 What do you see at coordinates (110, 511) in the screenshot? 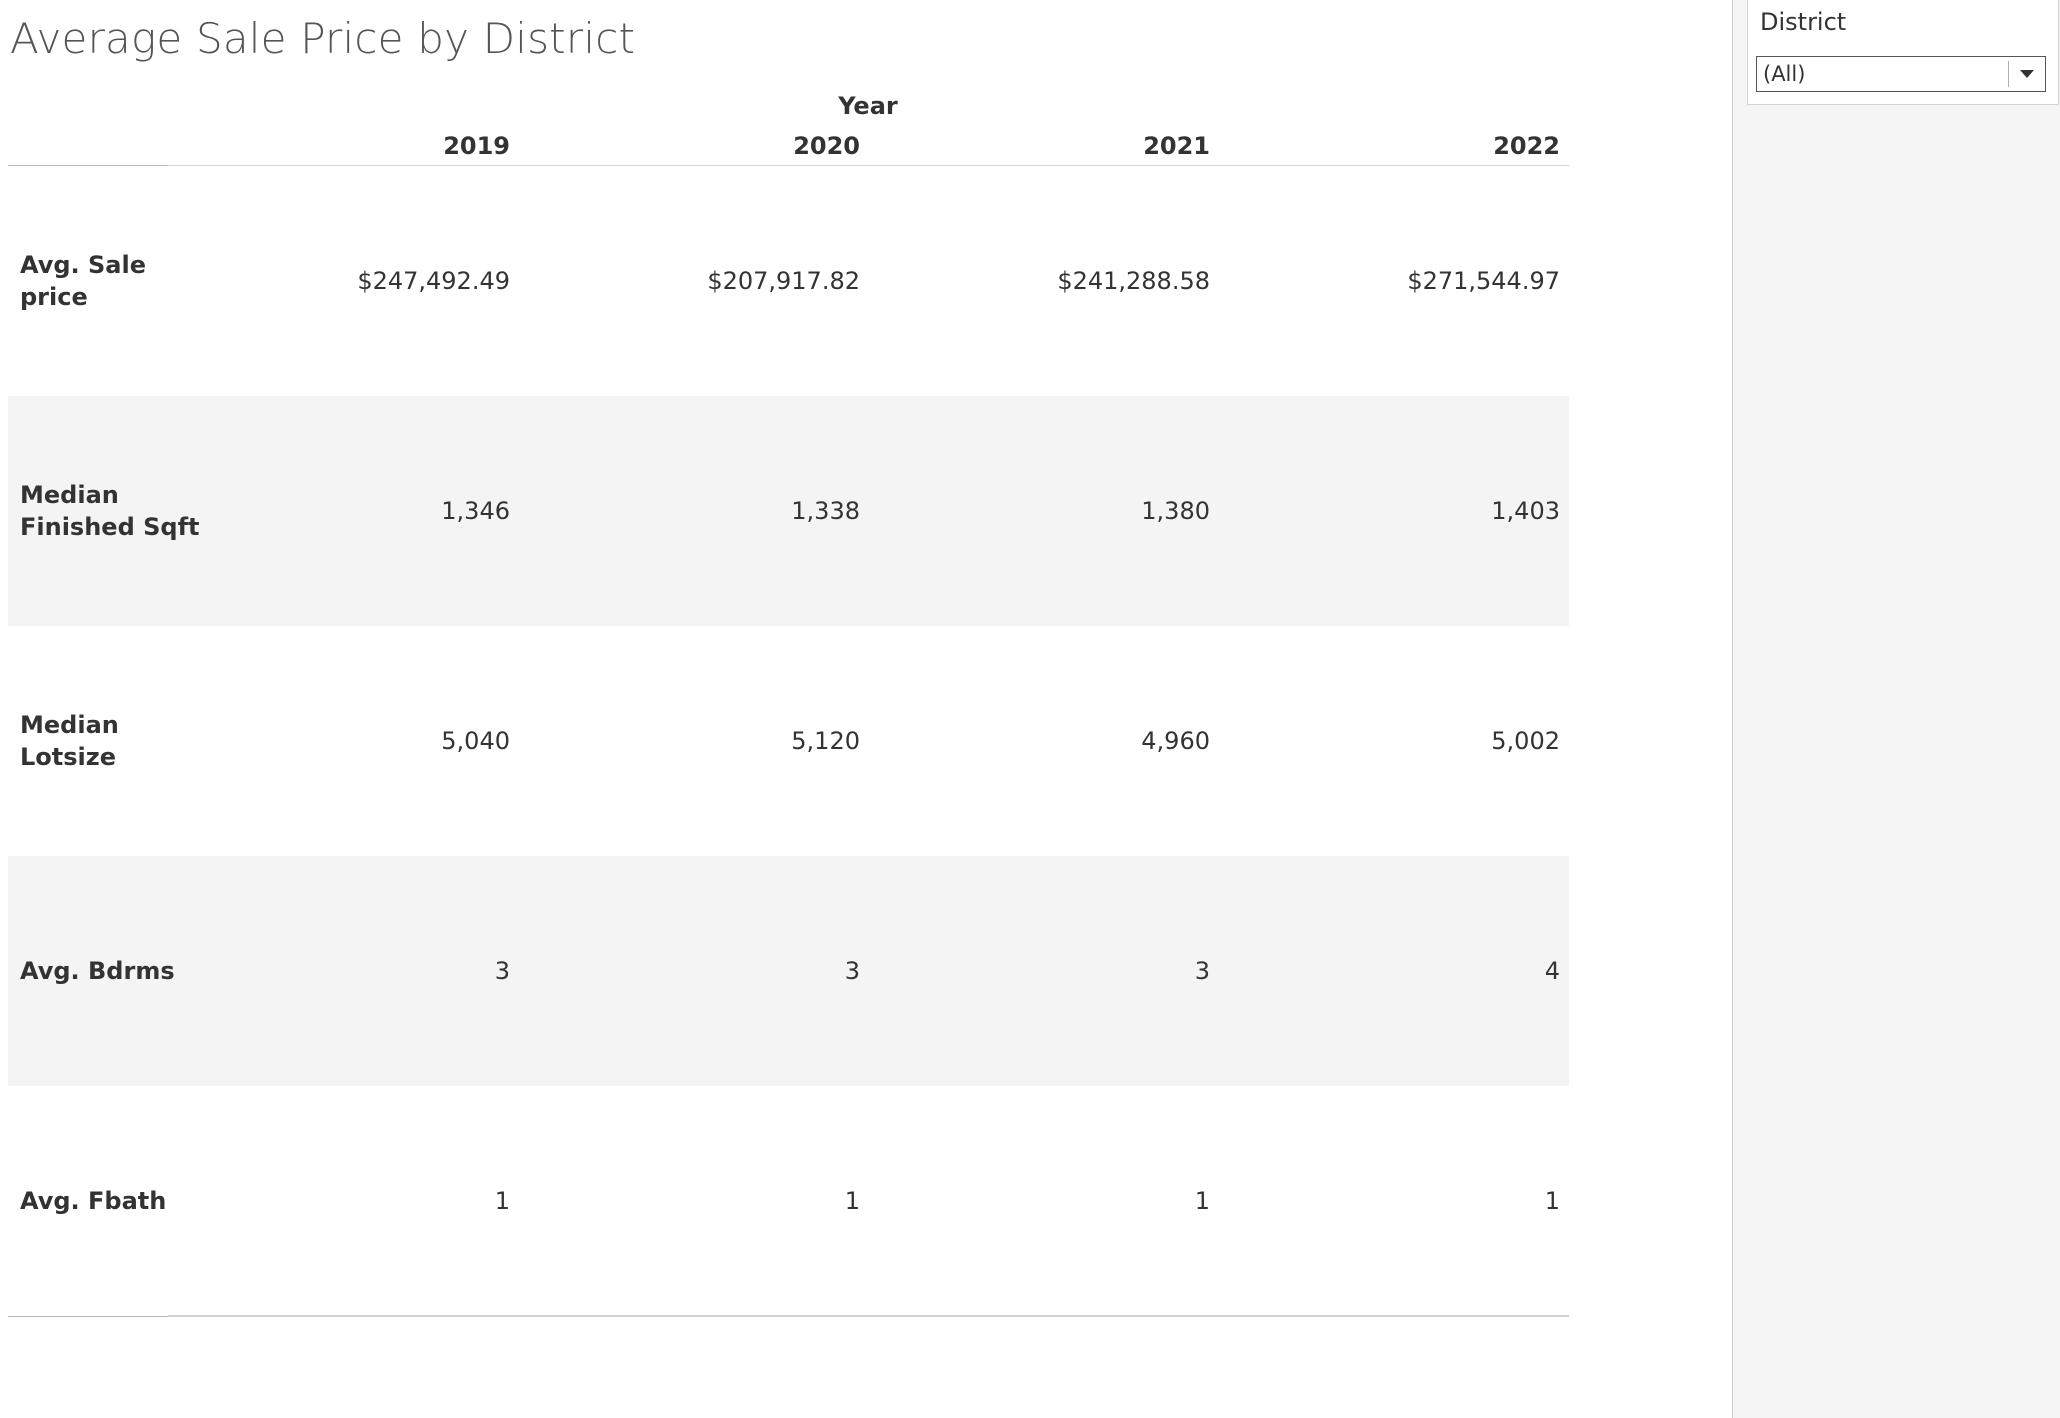
I see `row-header: Median Finished Sqft` at bounding box center [110, 511].